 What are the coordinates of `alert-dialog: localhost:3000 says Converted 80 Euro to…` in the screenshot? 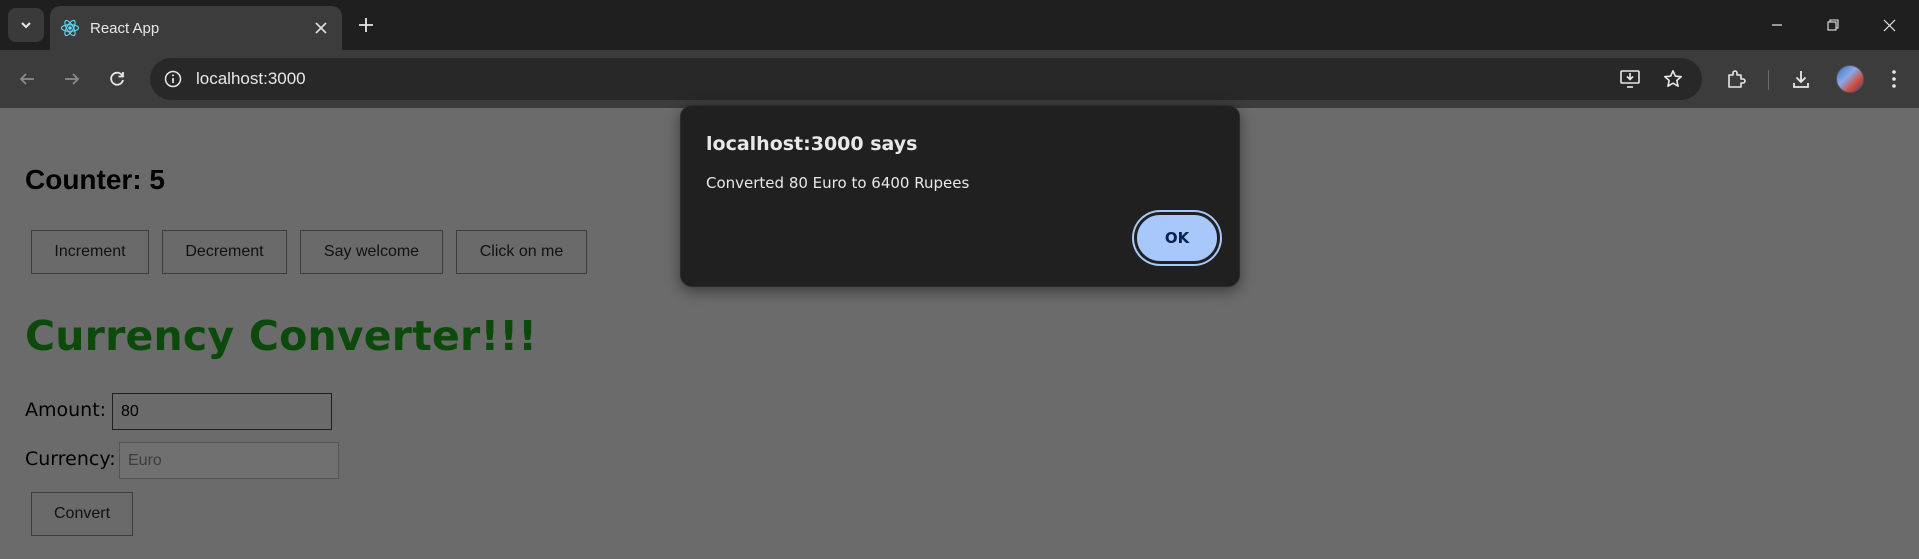 It's located at (960, 196).